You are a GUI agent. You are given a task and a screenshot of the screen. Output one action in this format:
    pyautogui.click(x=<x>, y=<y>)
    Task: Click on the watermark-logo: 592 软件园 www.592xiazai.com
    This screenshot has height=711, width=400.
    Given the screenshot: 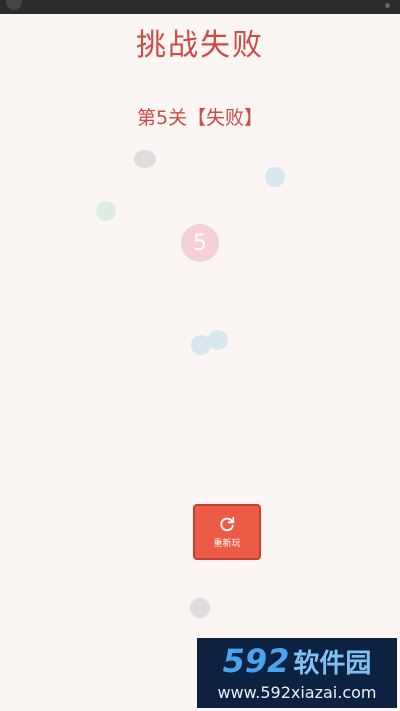 What is the action you would take?
    pyautogui.click(x=297, y=673)
    